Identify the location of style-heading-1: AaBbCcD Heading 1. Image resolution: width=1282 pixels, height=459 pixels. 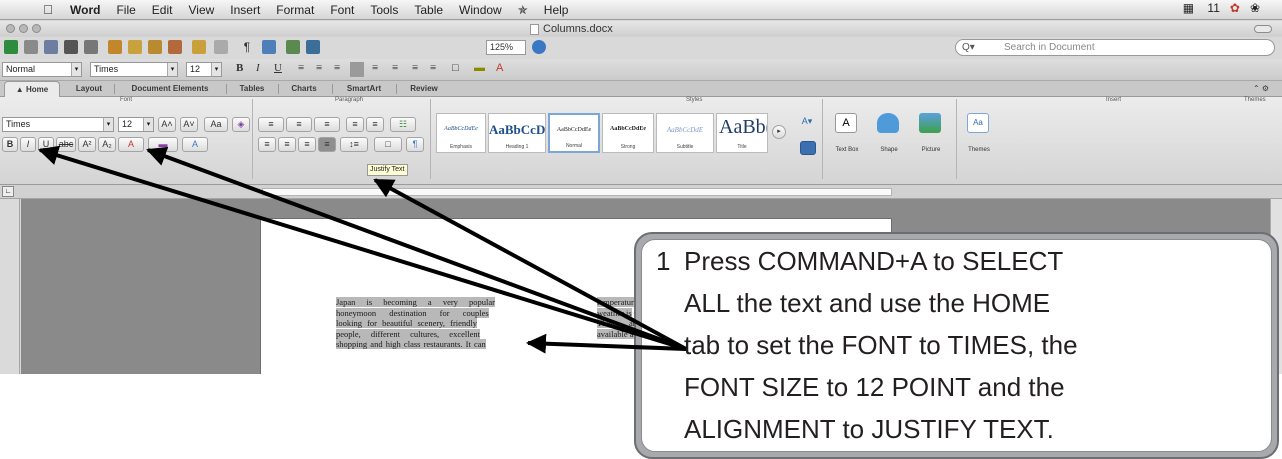
(517, 133).